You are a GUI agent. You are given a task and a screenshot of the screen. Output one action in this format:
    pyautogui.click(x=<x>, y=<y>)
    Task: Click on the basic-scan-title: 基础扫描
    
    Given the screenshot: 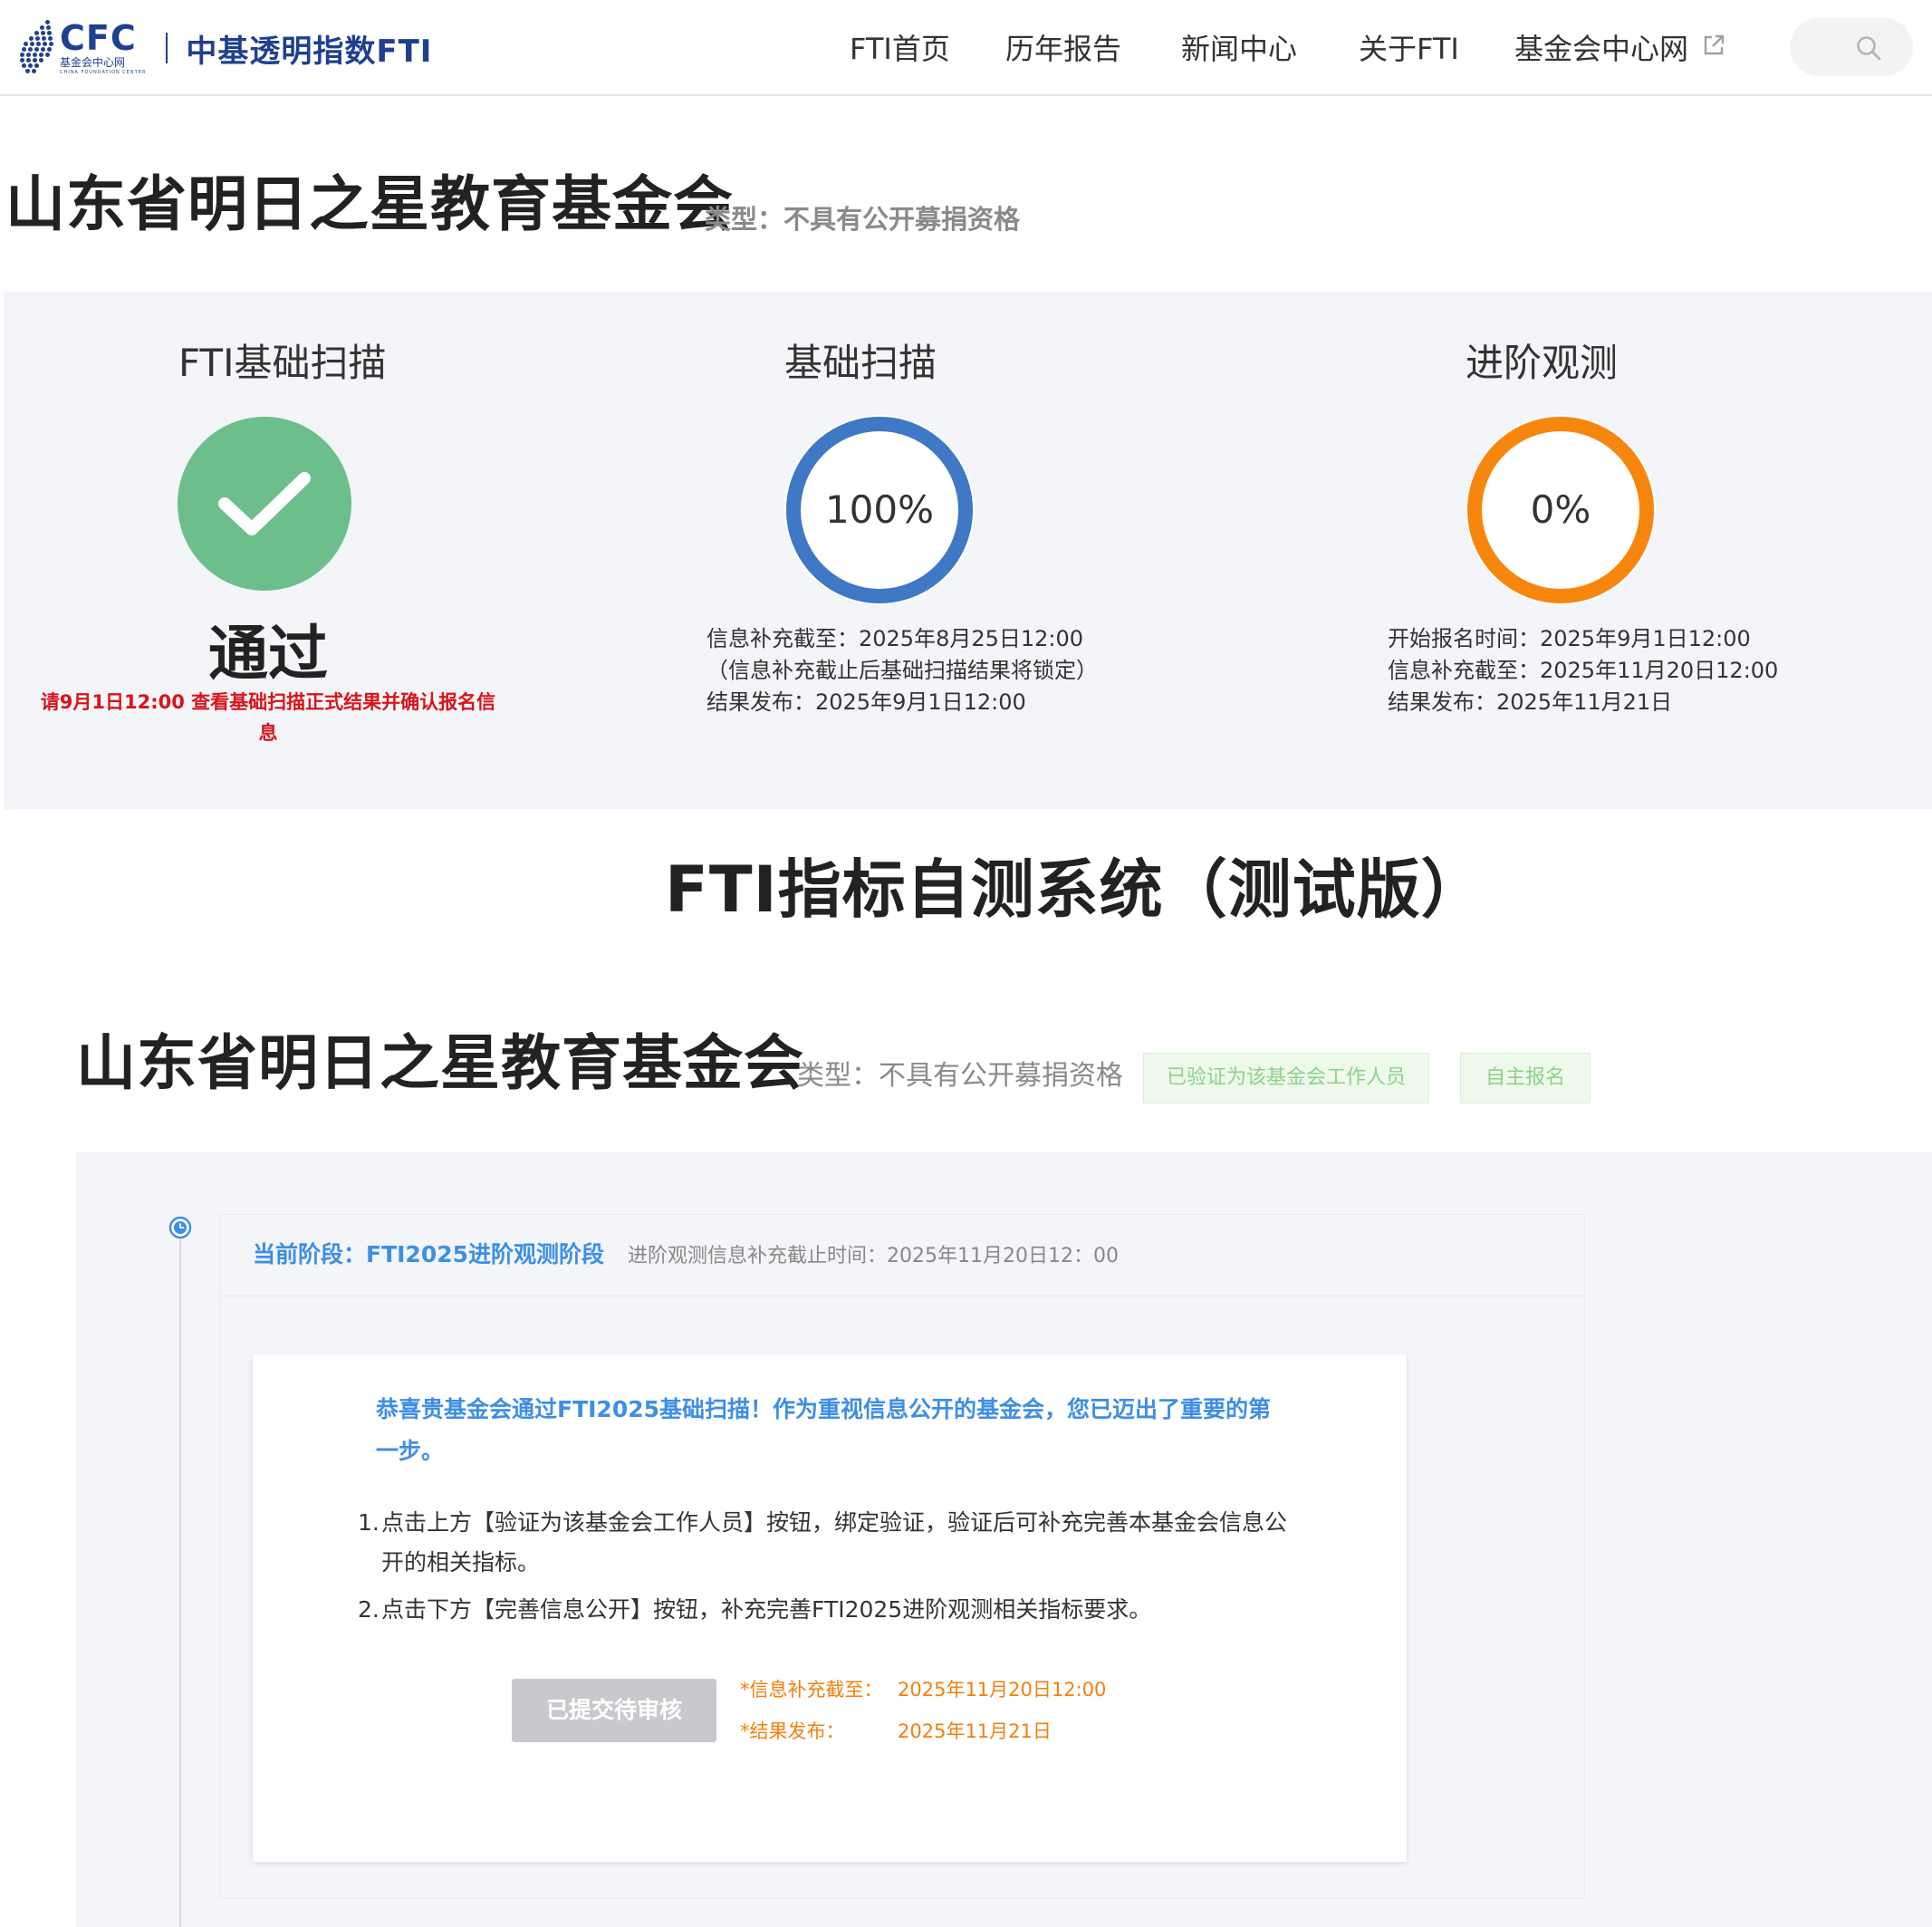 What is the action you would take?
    pyautogui.click(x=860, y=363)
    